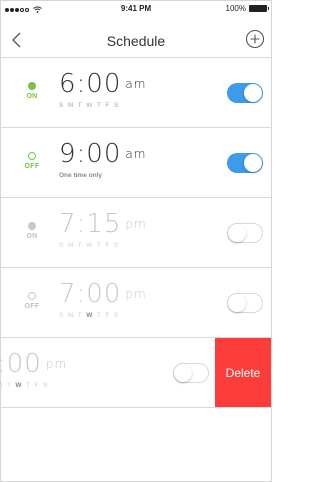 The height and width of the screenshot is (482, 320). I want to click on schedule-row: ON 6:00 am SMTWTFS, so click(136, 93).